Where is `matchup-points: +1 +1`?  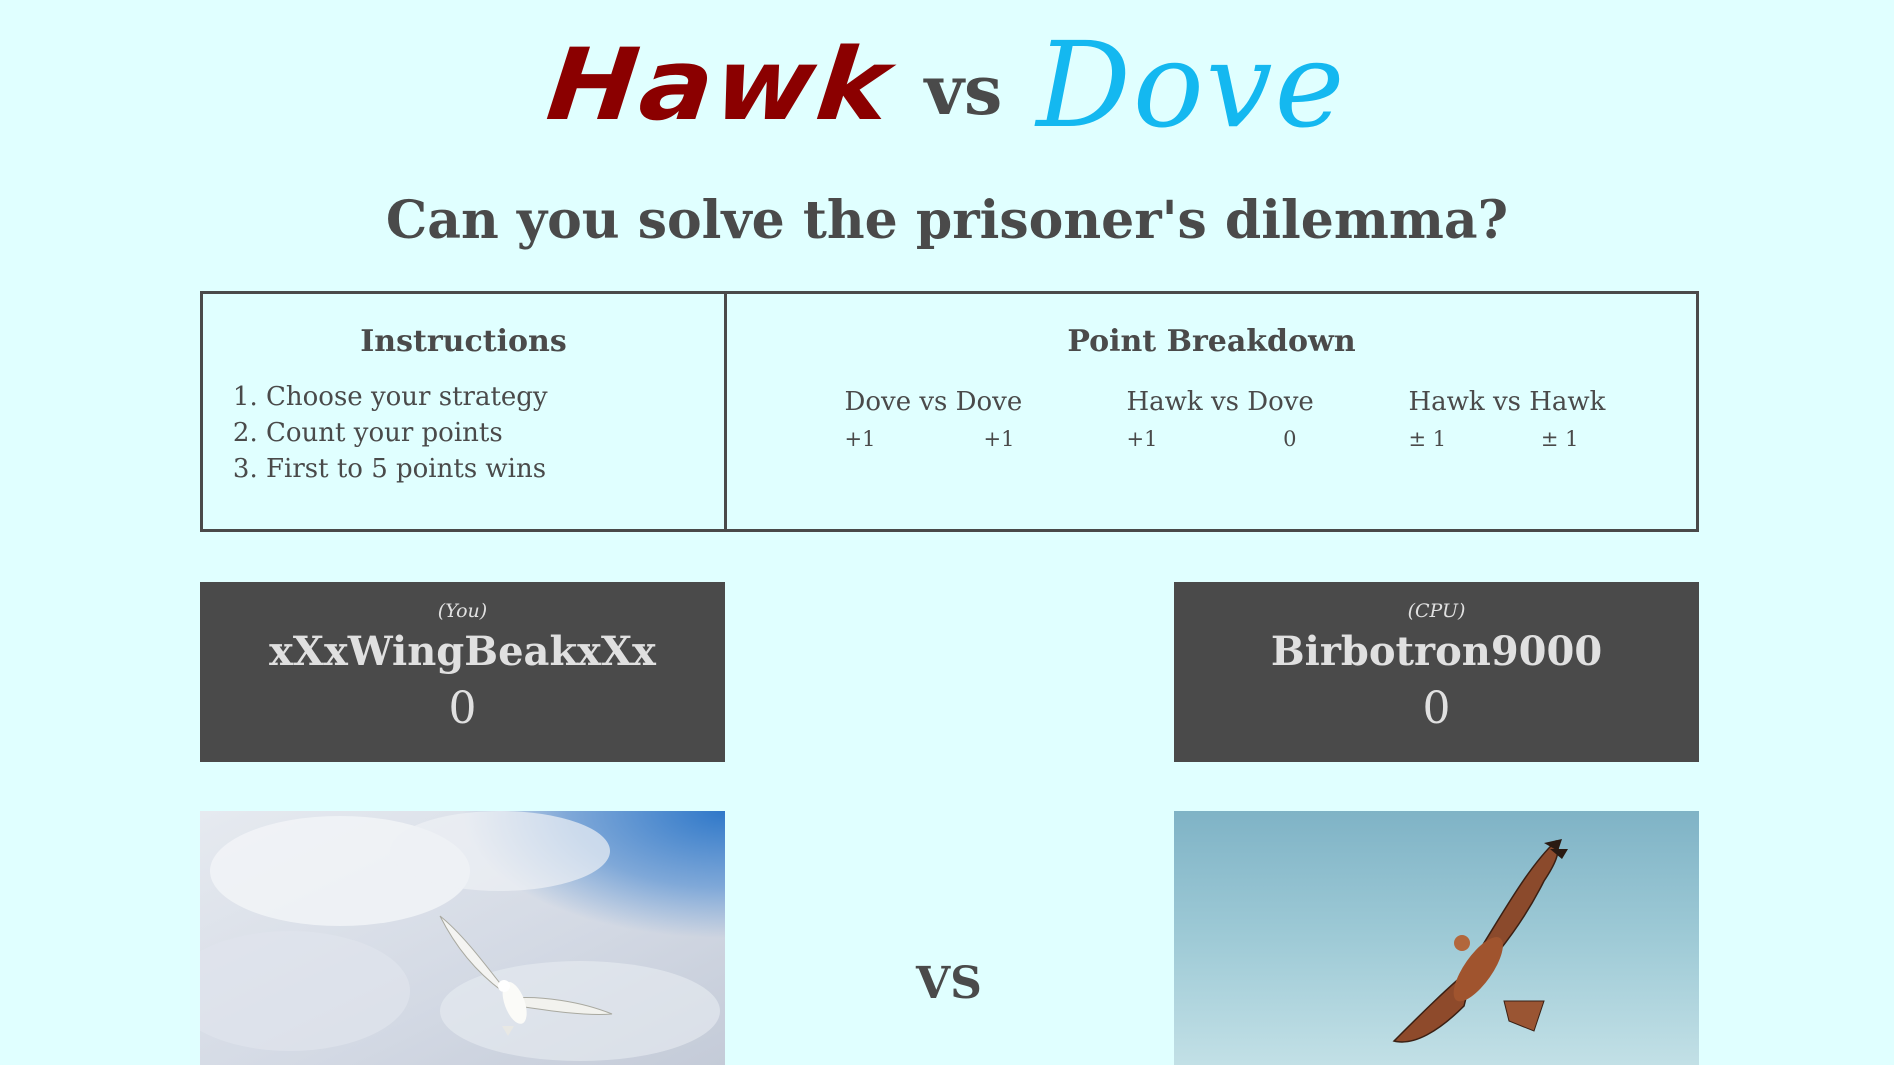 matchup-points: +1 +1 is located at coordinates (930, 439).